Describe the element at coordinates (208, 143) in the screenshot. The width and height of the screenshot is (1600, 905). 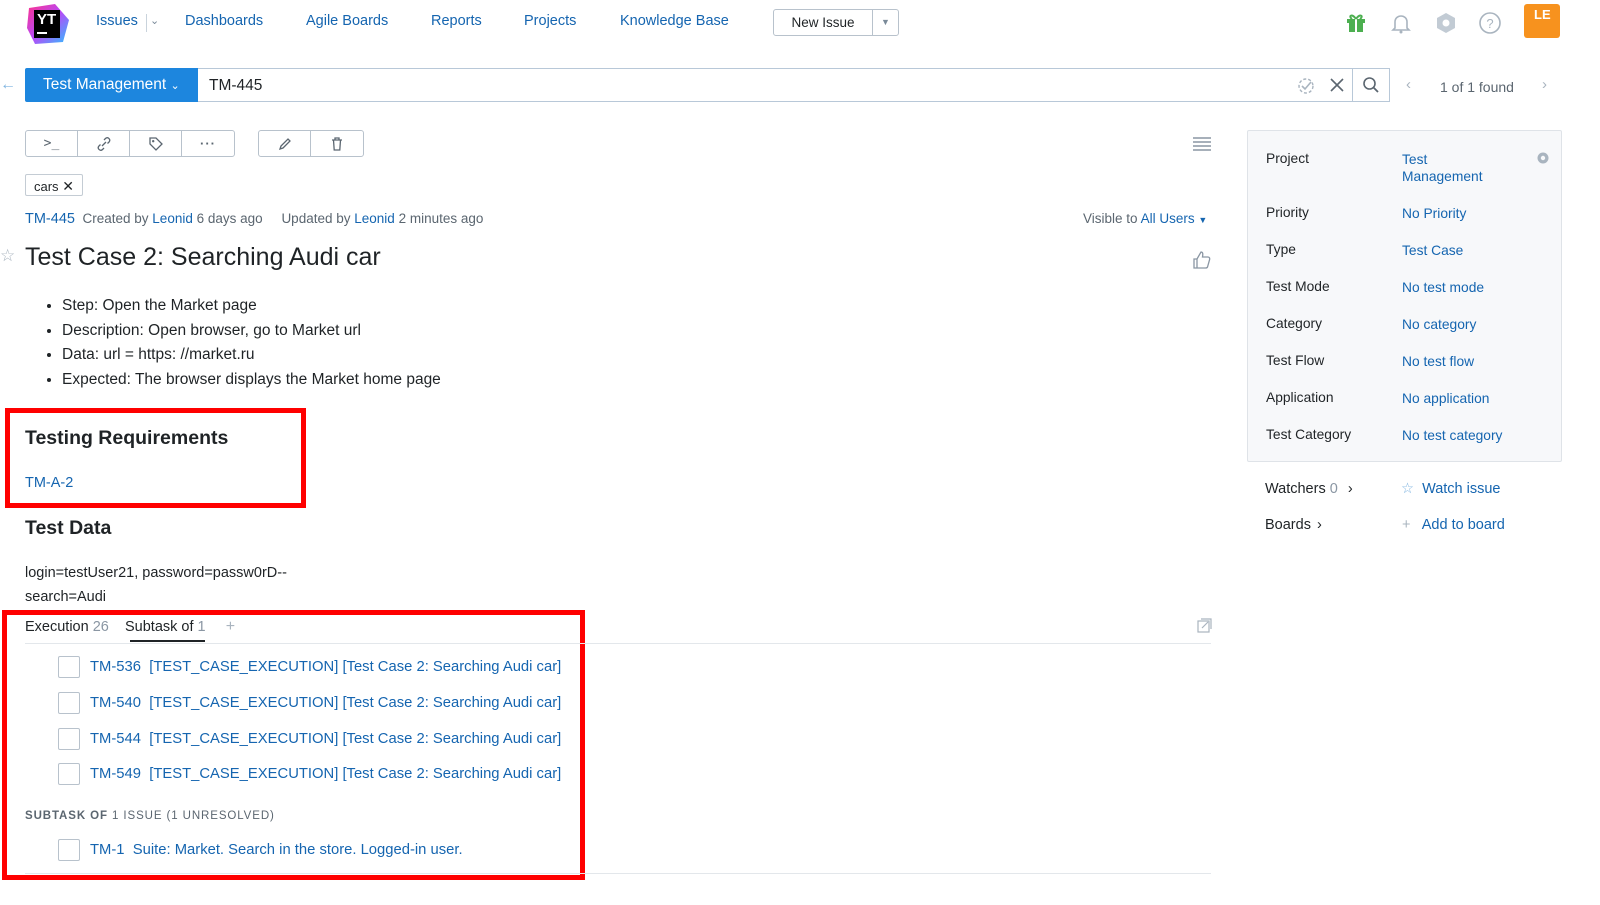
I see `more-icon: ···` at that location.